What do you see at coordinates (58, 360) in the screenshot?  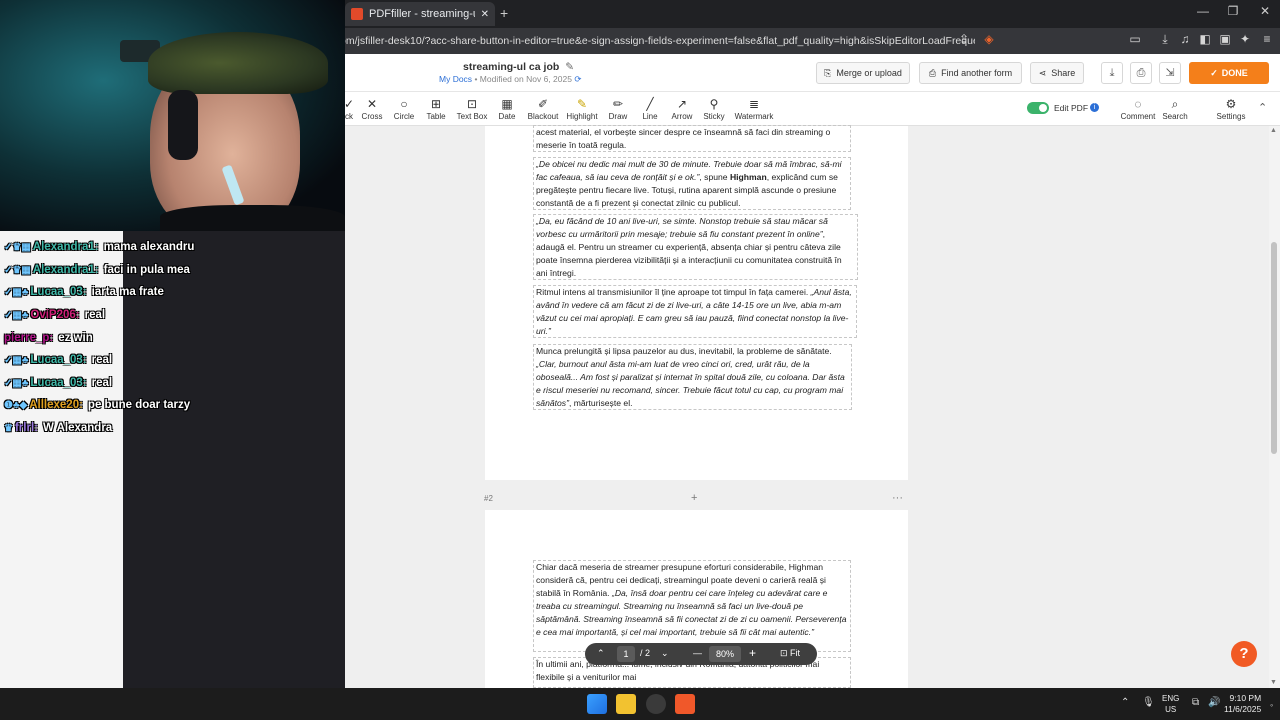 I see `chat-username: Lucaa_03:` at bounding box center [58, 360].